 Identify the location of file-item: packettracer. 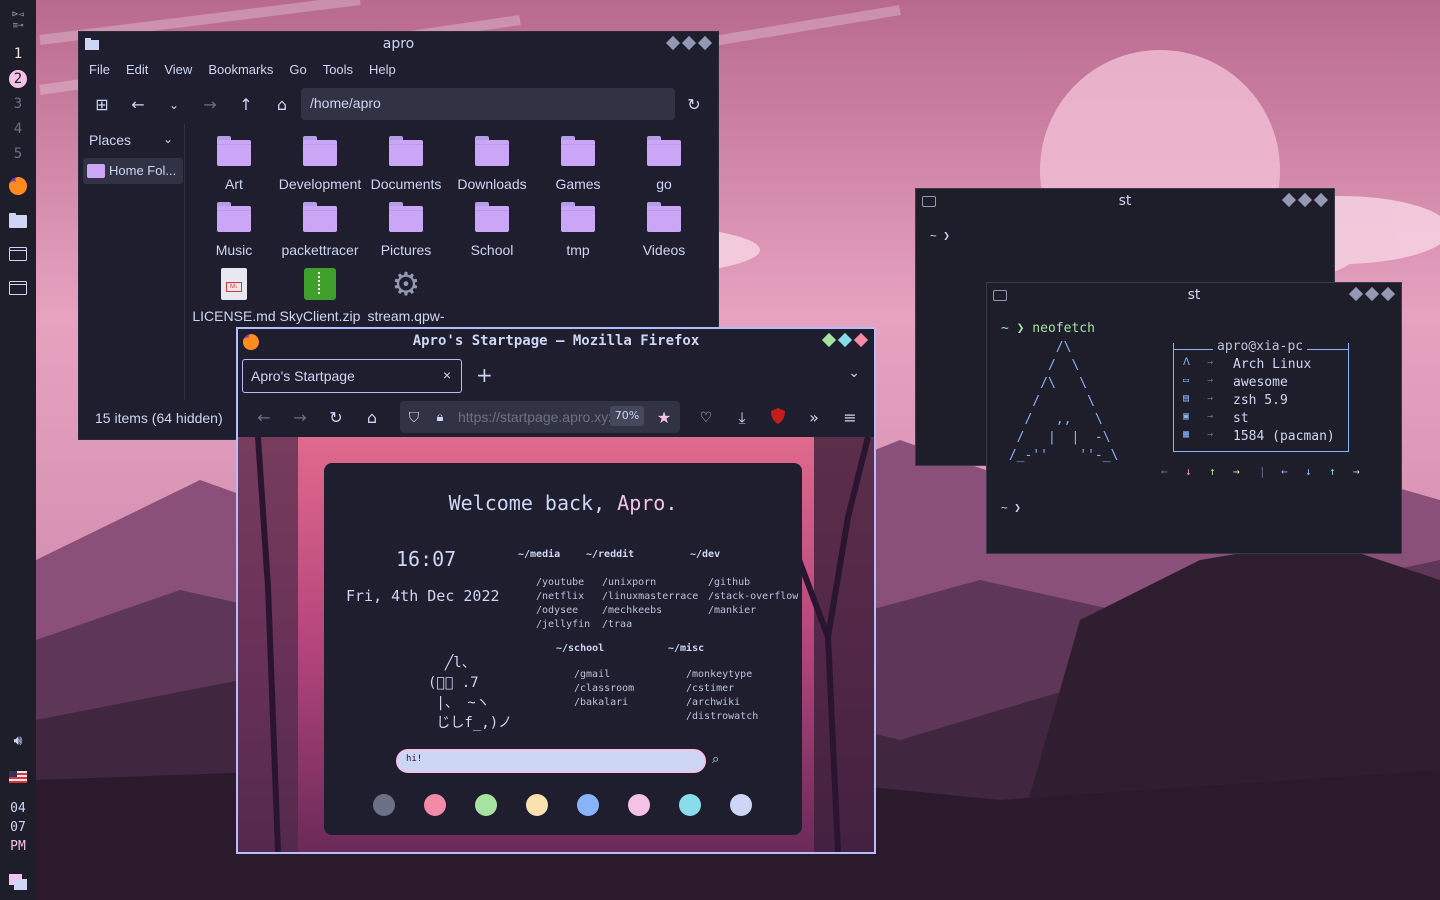
(320, 230).